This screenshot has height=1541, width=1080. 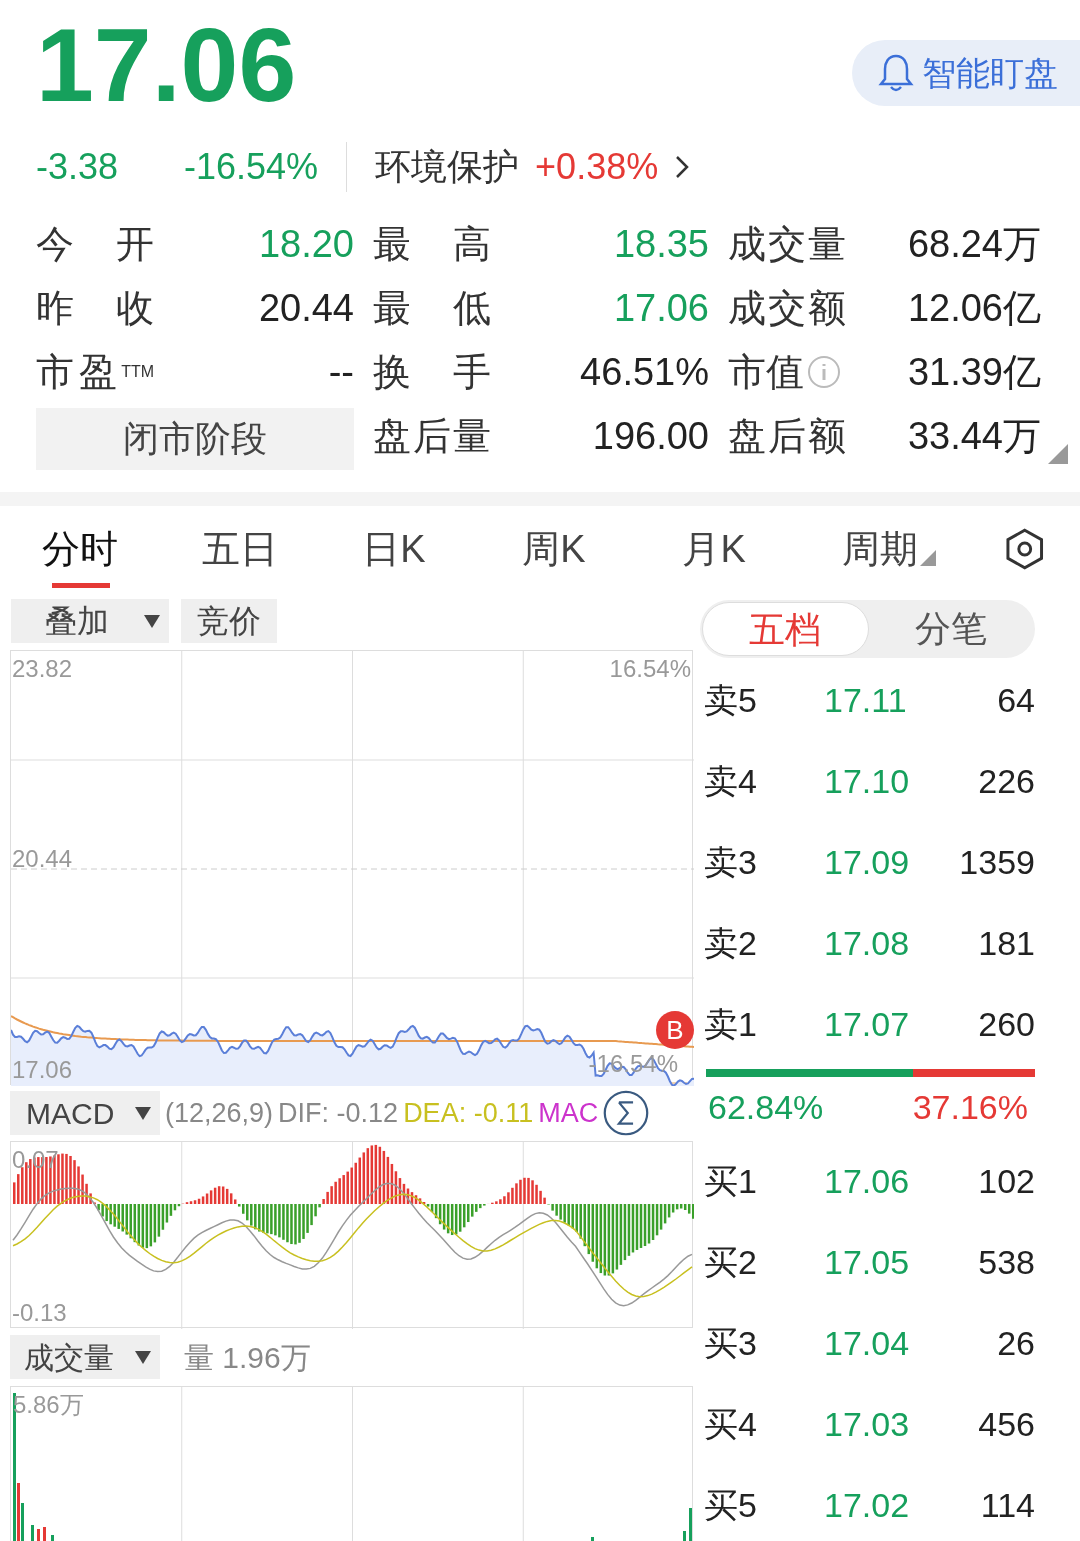 What do you see at coordinates (432, 244) in the screenshot?
I see `stat-label: 最 高` at bounding box center [432, 244].